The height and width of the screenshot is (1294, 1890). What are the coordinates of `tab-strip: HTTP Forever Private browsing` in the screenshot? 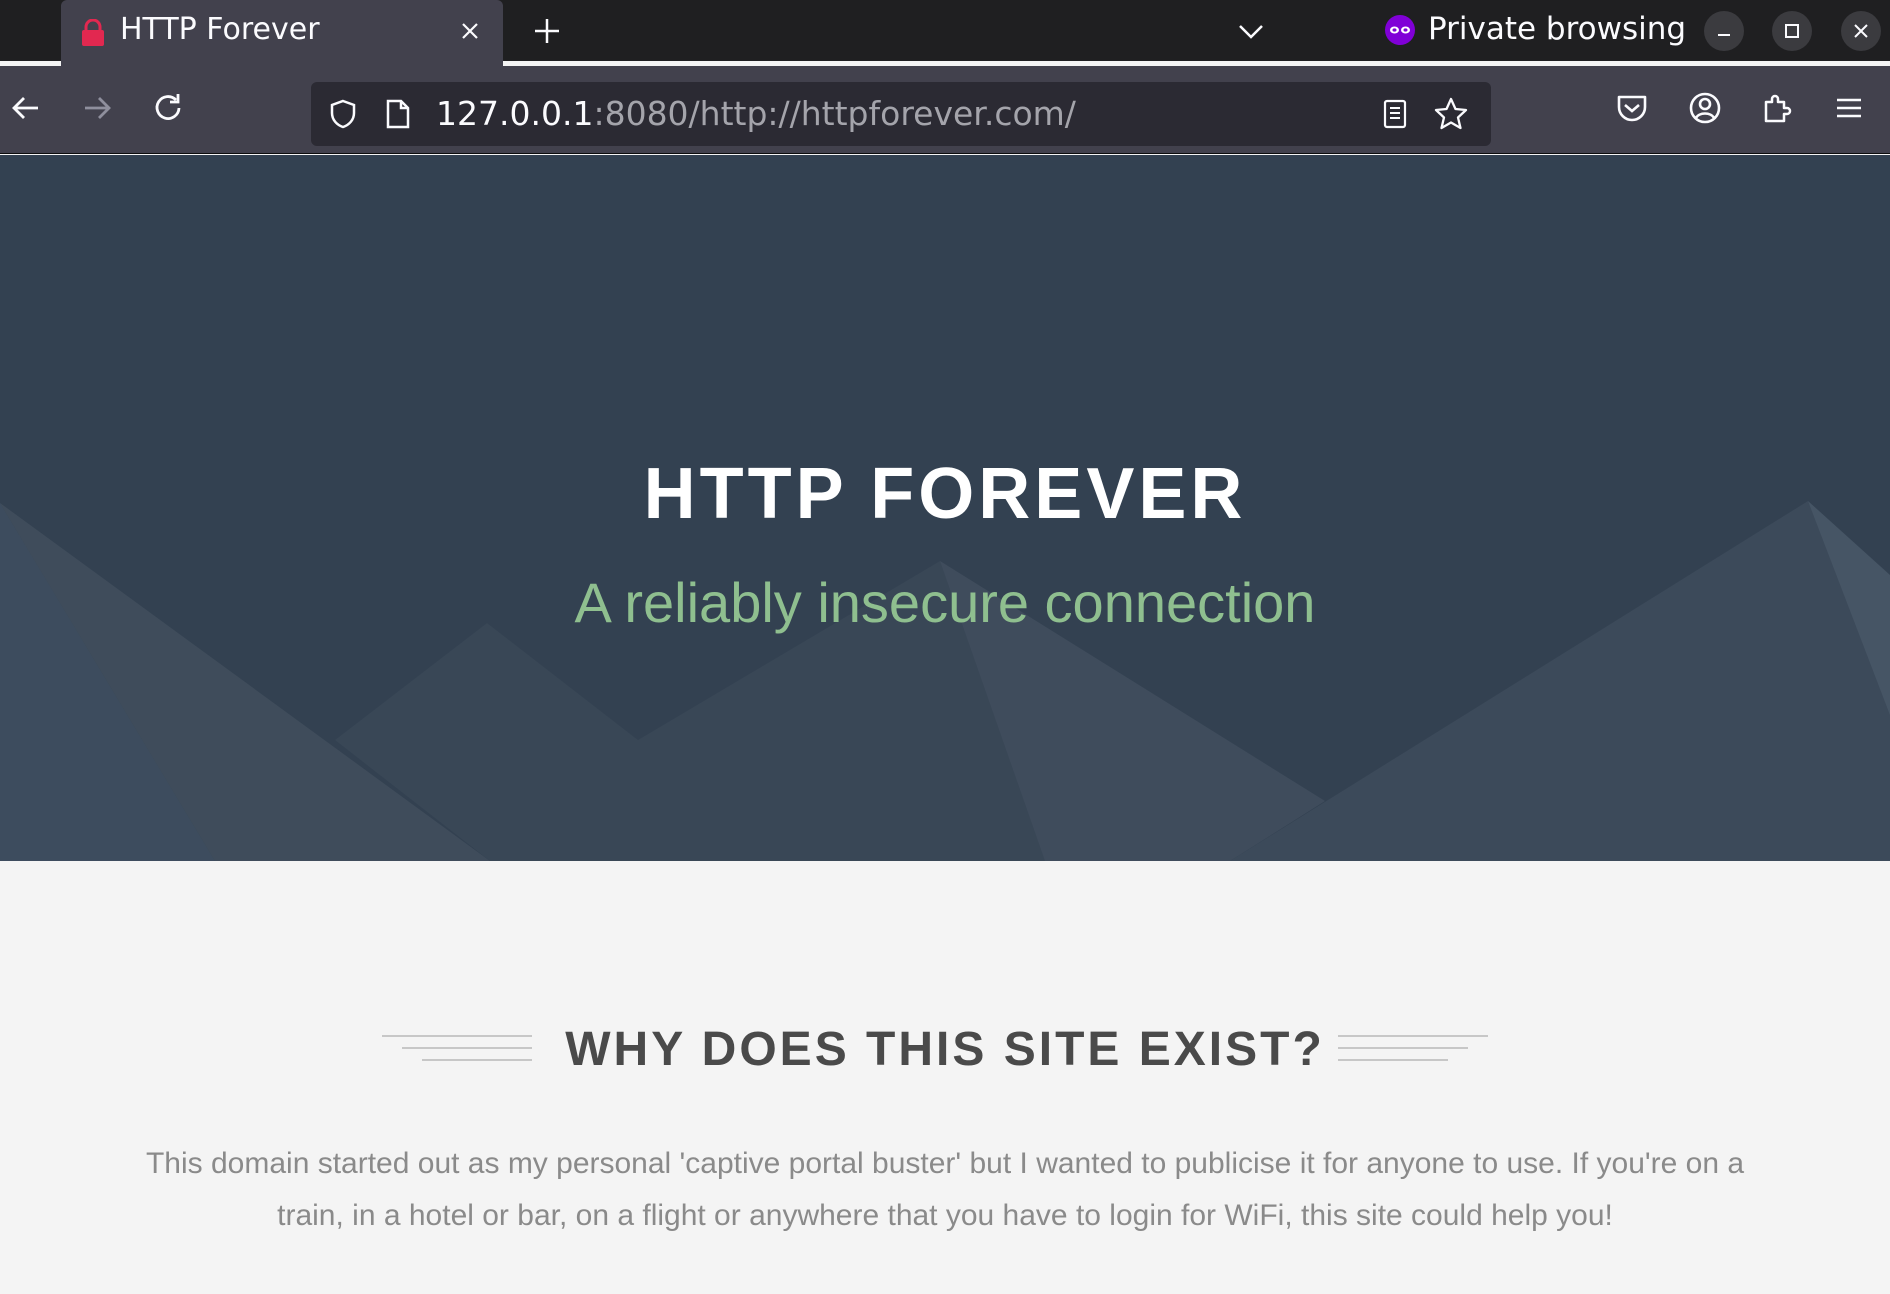 It's located at (945, 33).